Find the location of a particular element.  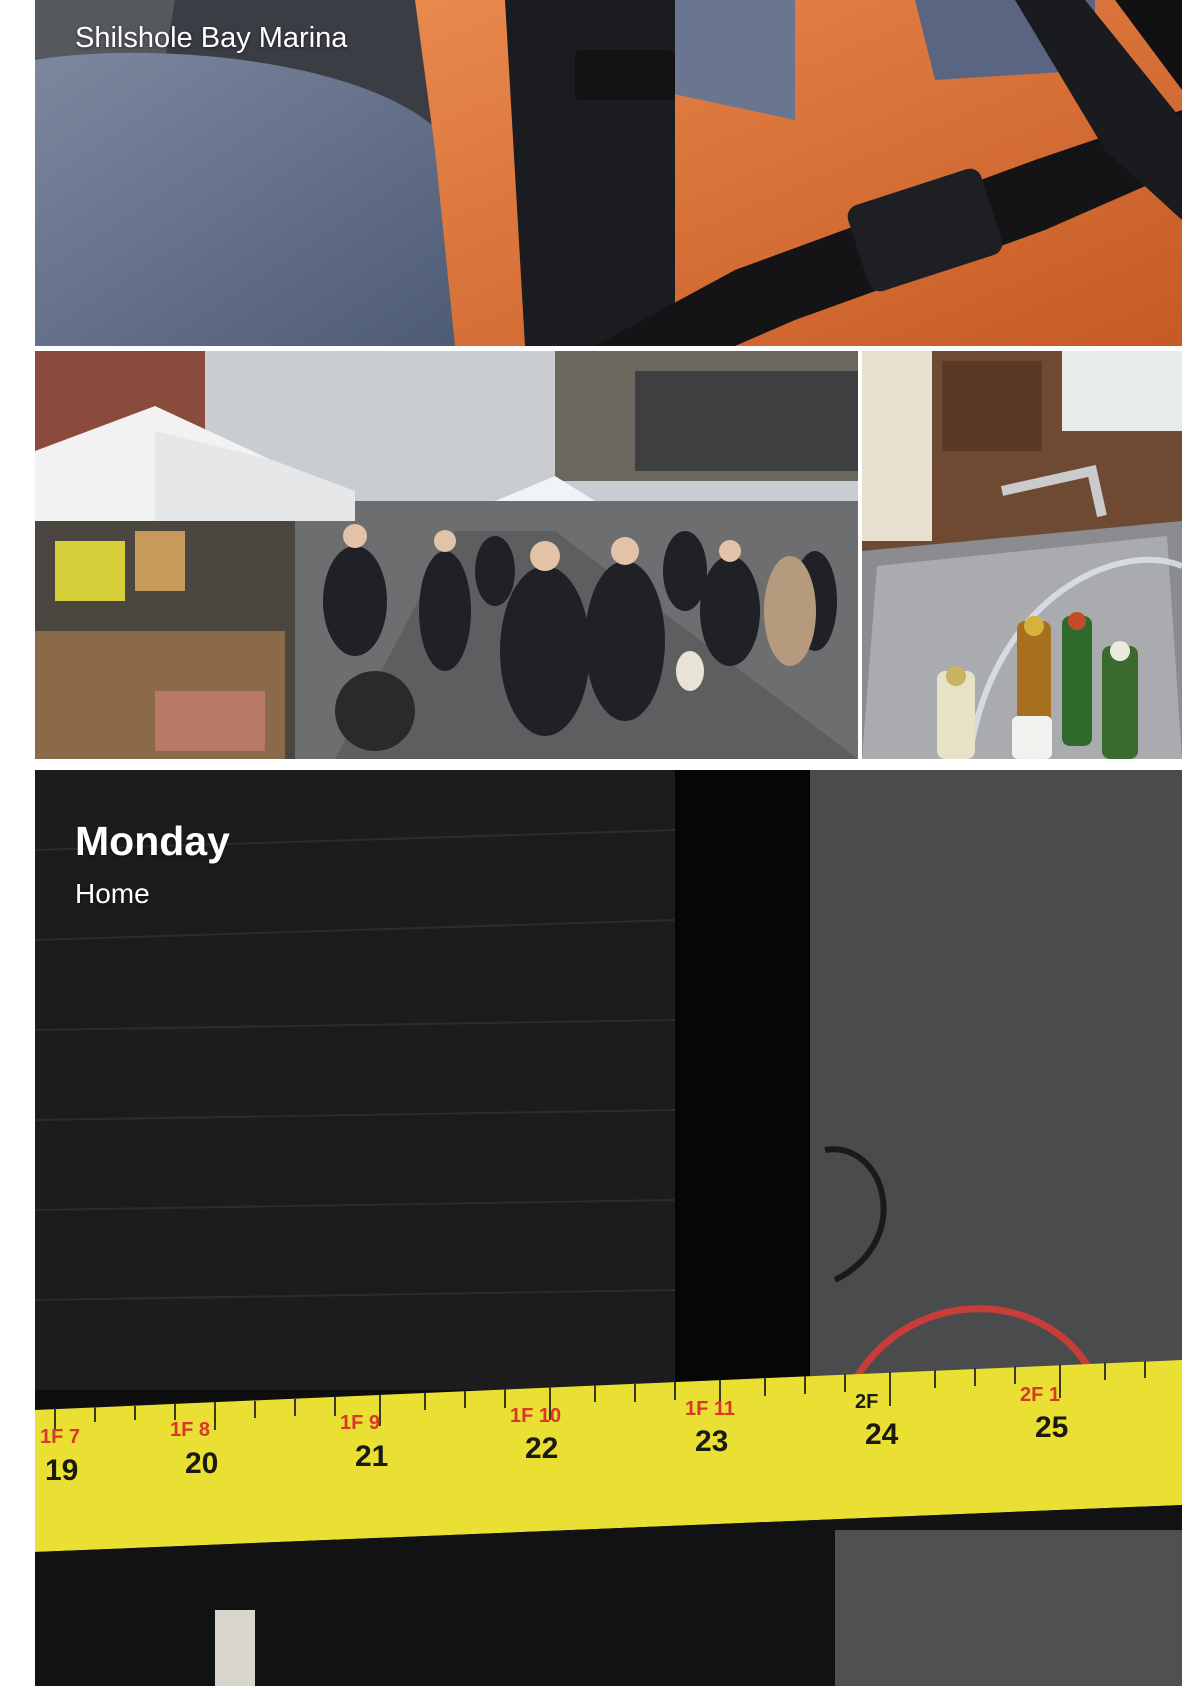

photo-tile-cooler is located at coordinates (1022, 555).